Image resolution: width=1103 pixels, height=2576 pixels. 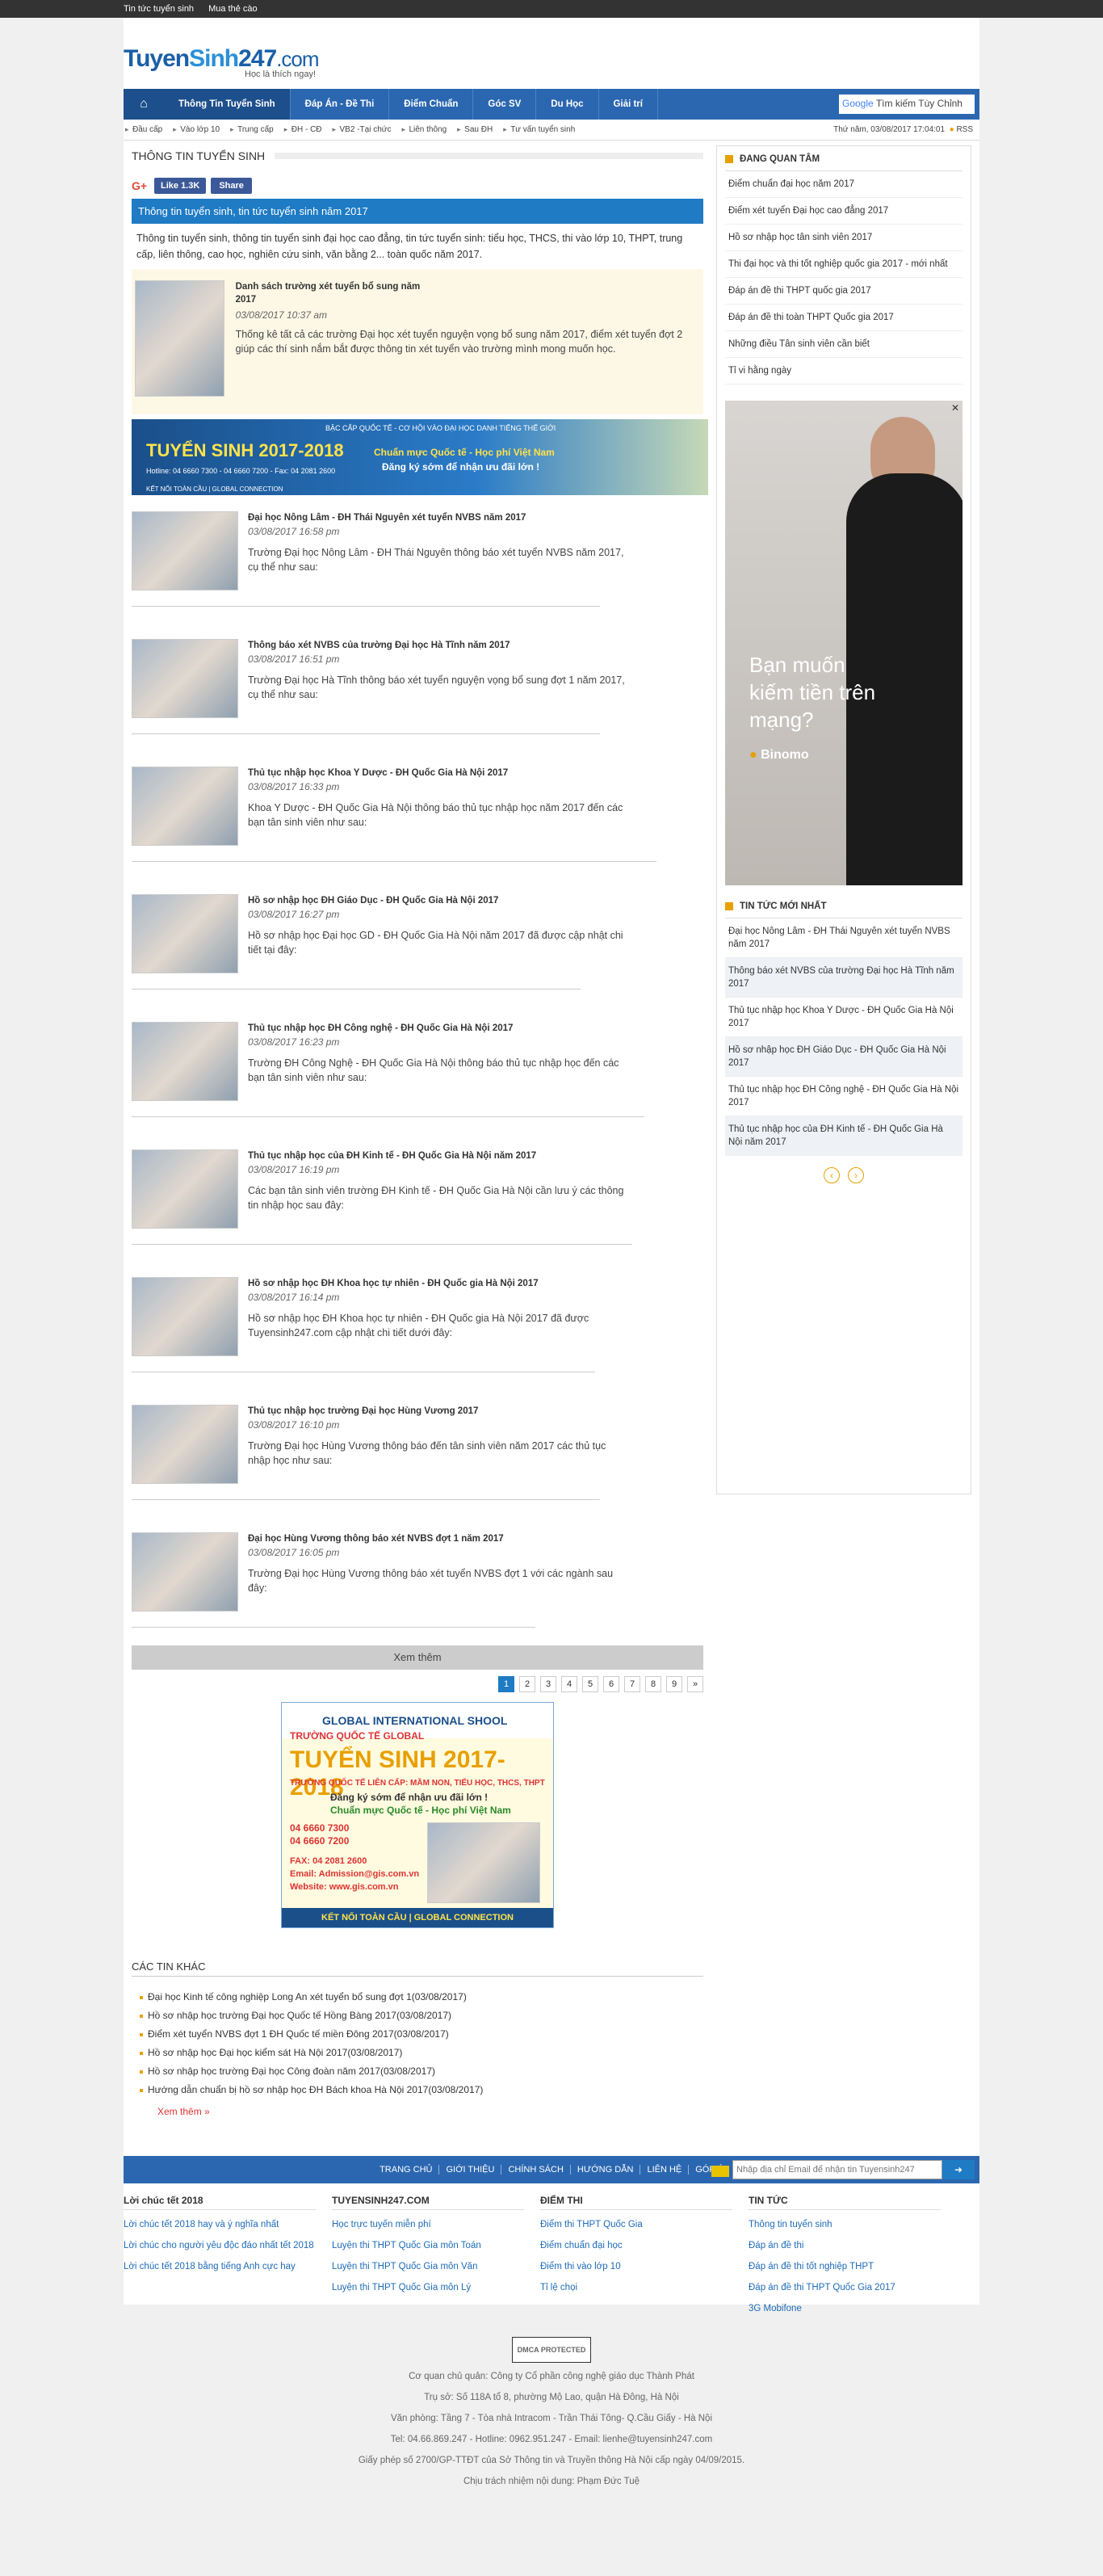 I want to click on newsletter-email-input, so click(x=837, y=2170).